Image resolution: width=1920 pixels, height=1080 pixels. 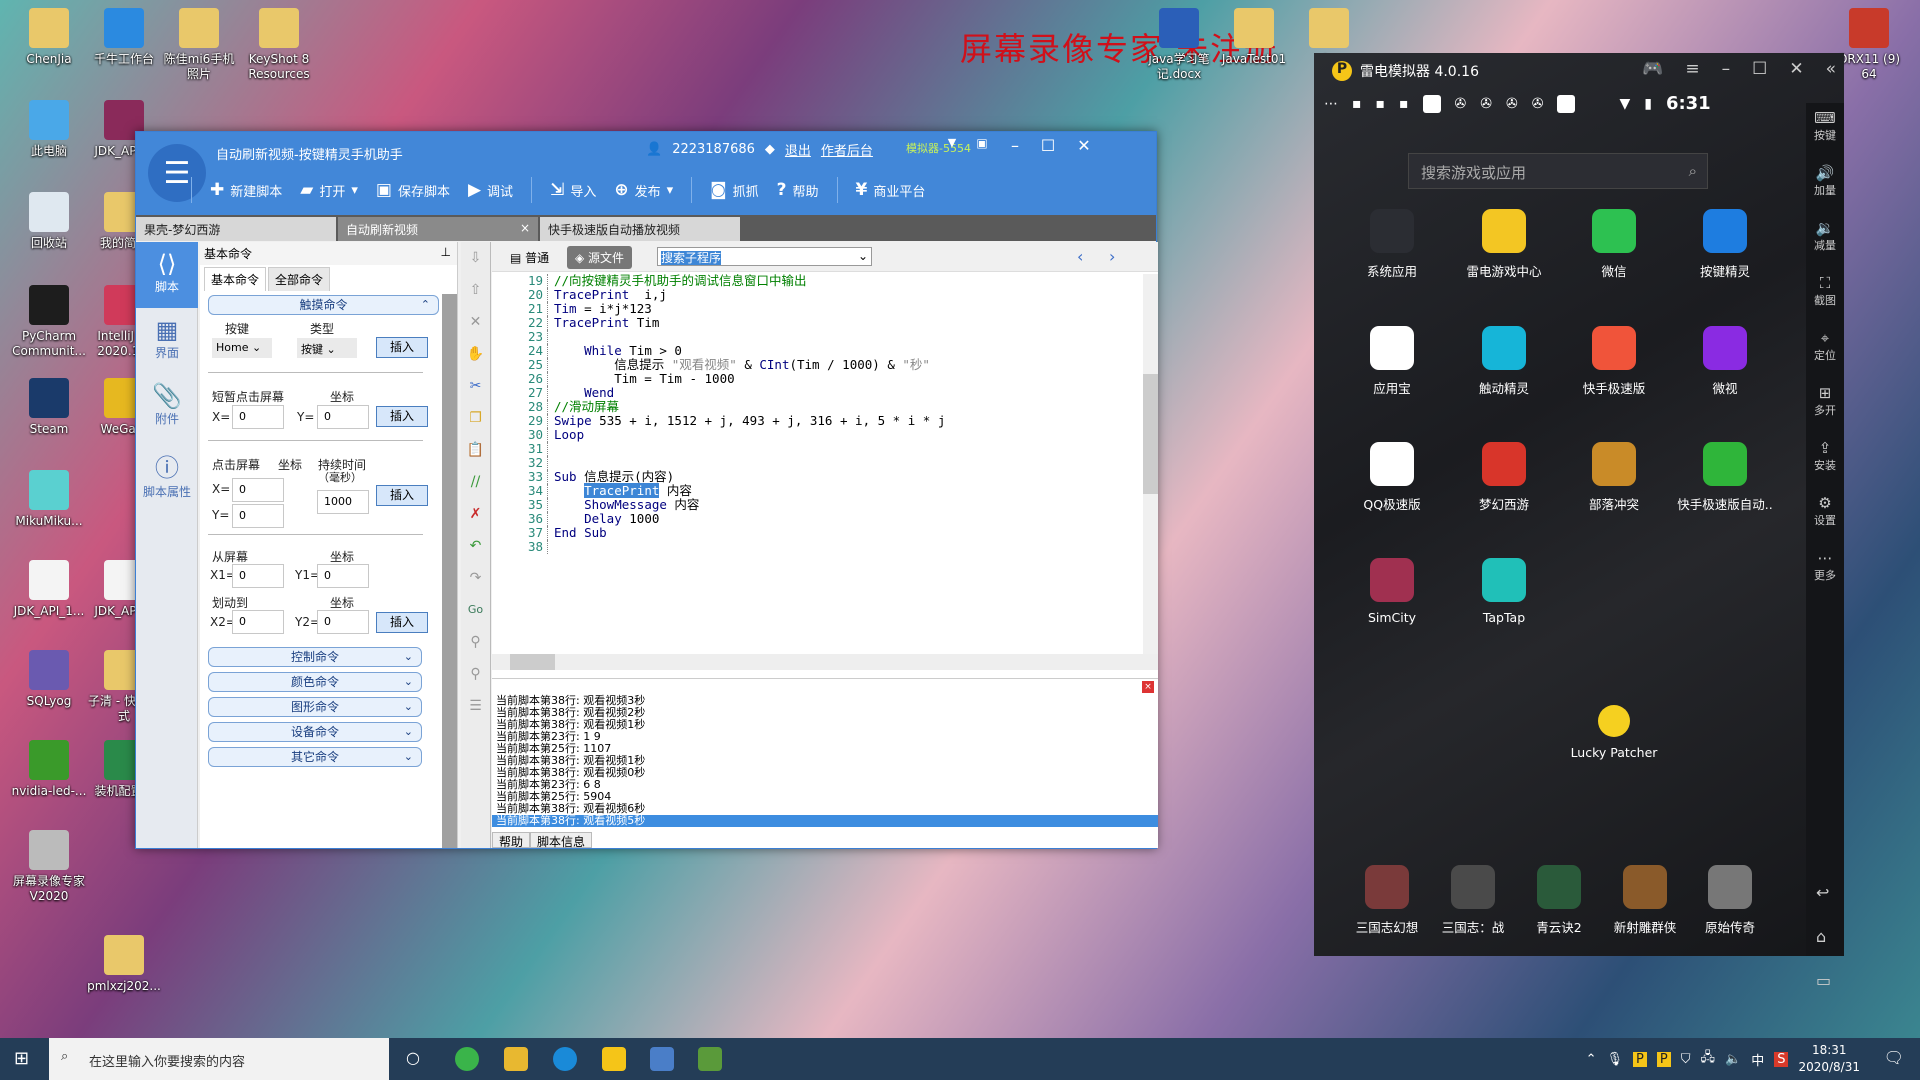 What do you see at coordinates (1725, 244) in the screenshot?
I see `android-app: 按键精灵` at bounding box center [1725, 244].